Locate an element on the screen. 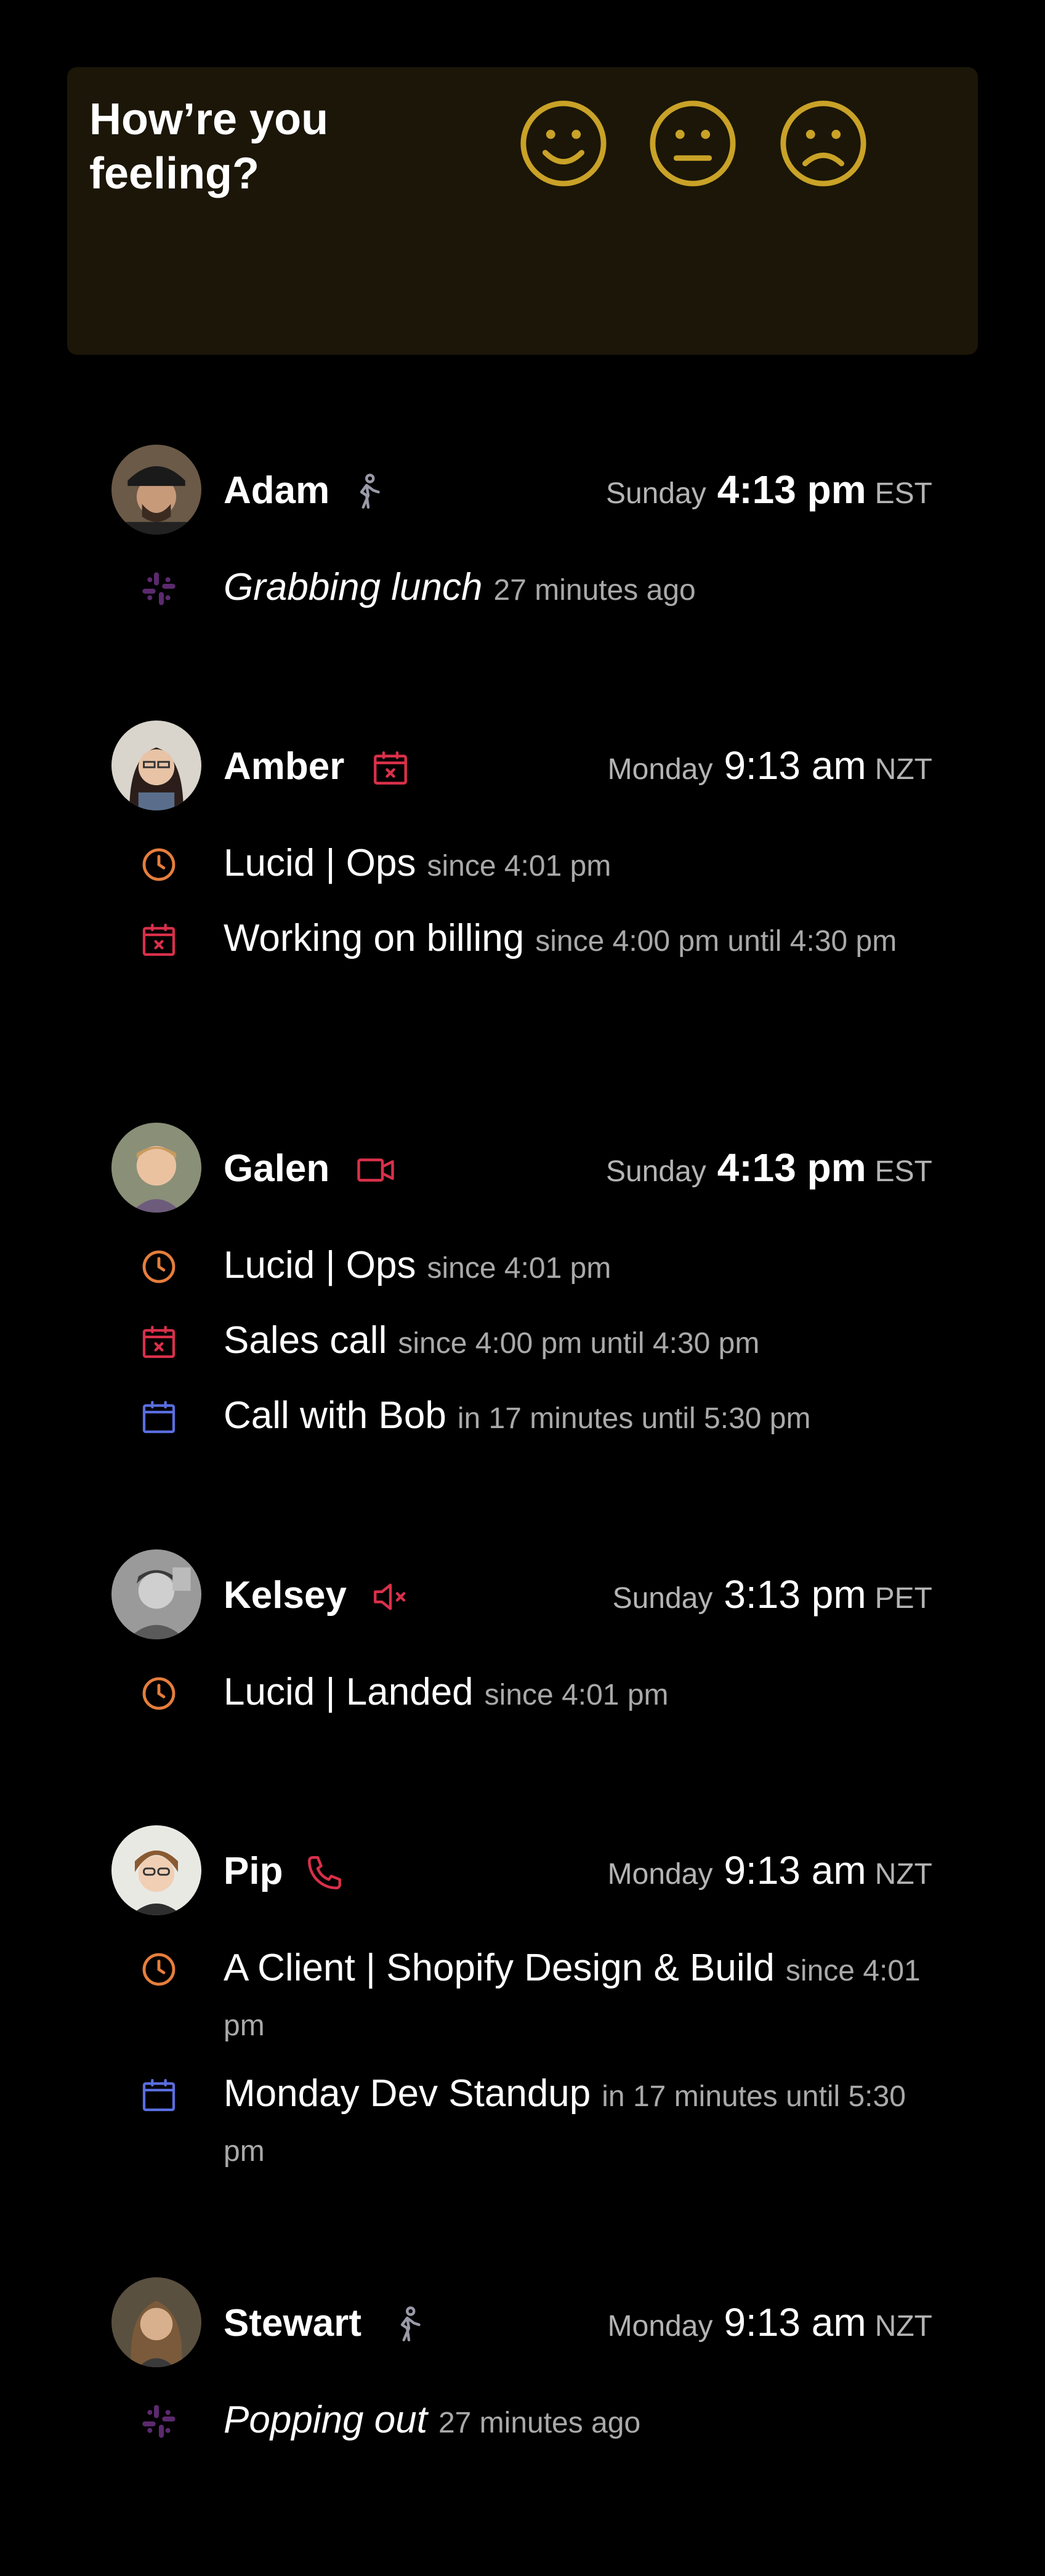 This screenshot has height=2576, width=1045. neutral-face-button is located at coordinates (692, 143).